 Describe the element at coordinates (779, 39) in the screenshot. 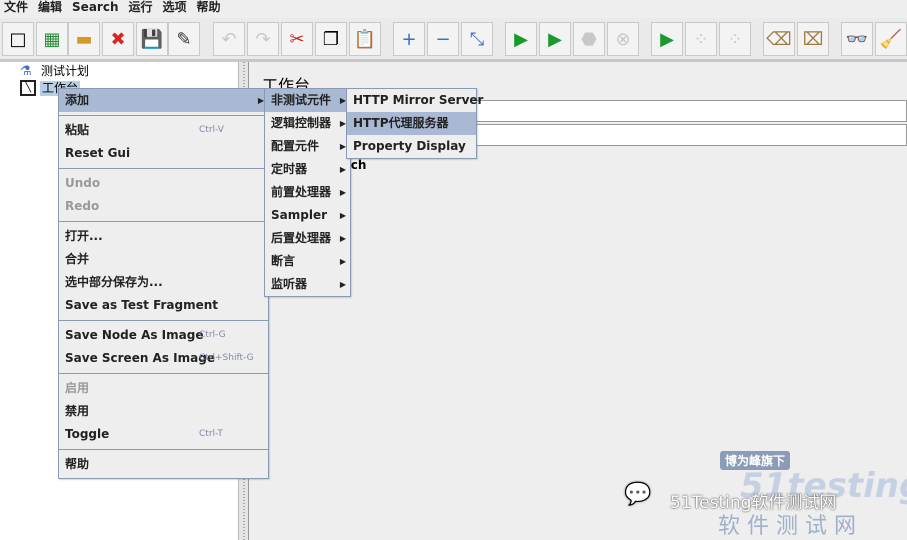

I see `clear-button: ⌫` at that location.